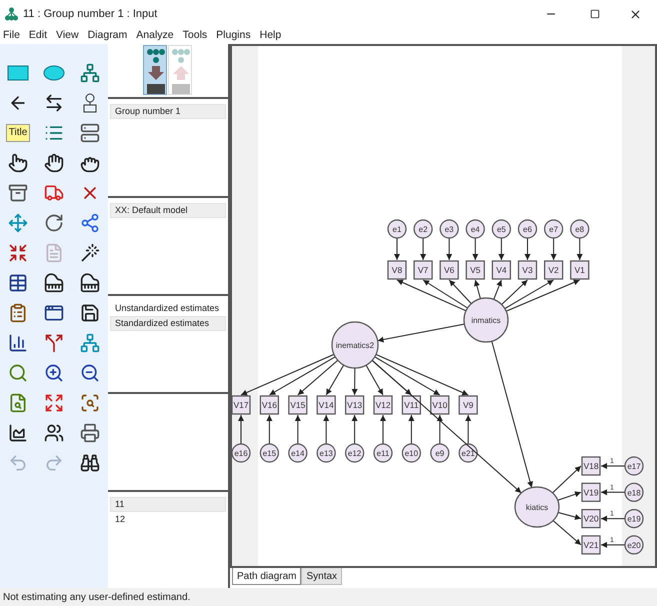 The width and height of the screenshot is (657, 606). What do you see at coordinates (168, 210) in the screenshot?
I see `list-item: XX: Default model` at bounding box center [168, 210].